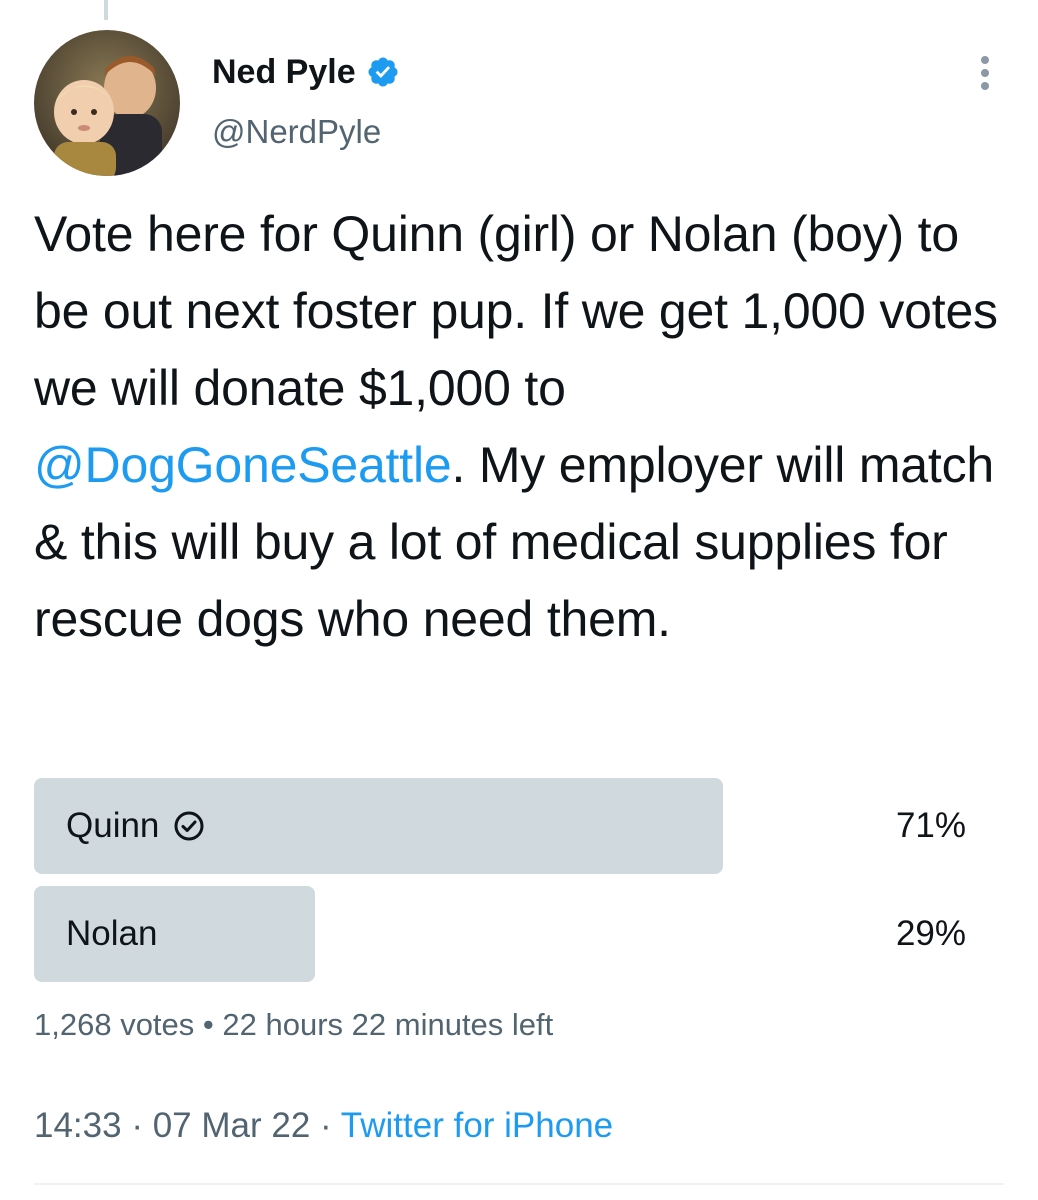  Describe the element at coordinates (519, 826) in the screenshot. I see `poll-option-quinn: Quinn 71%` at that location.